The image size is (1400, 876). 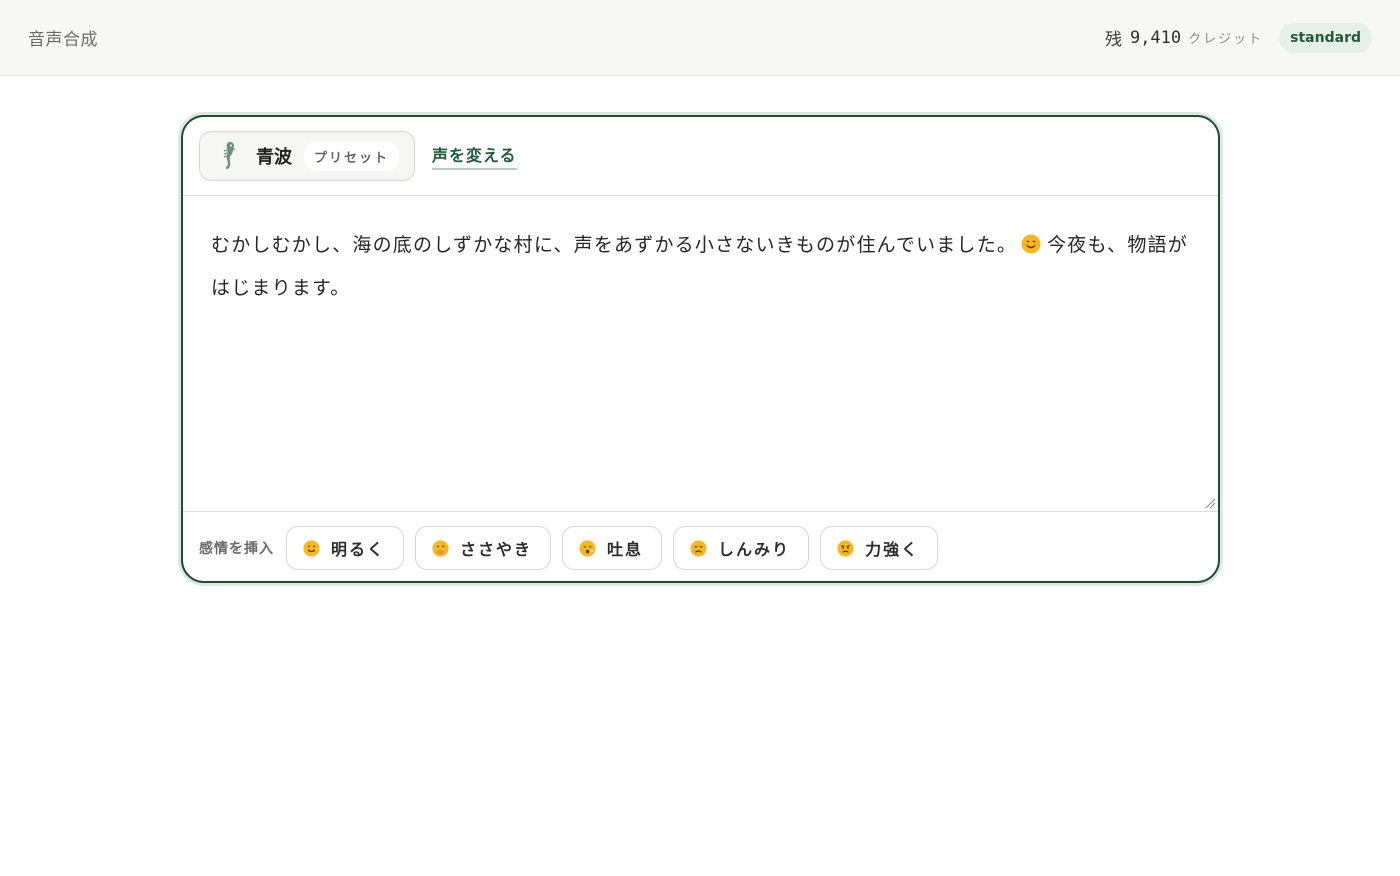 I want to click on voice-selector-chip: 青波 プリセット, so click(x=307, y=156).